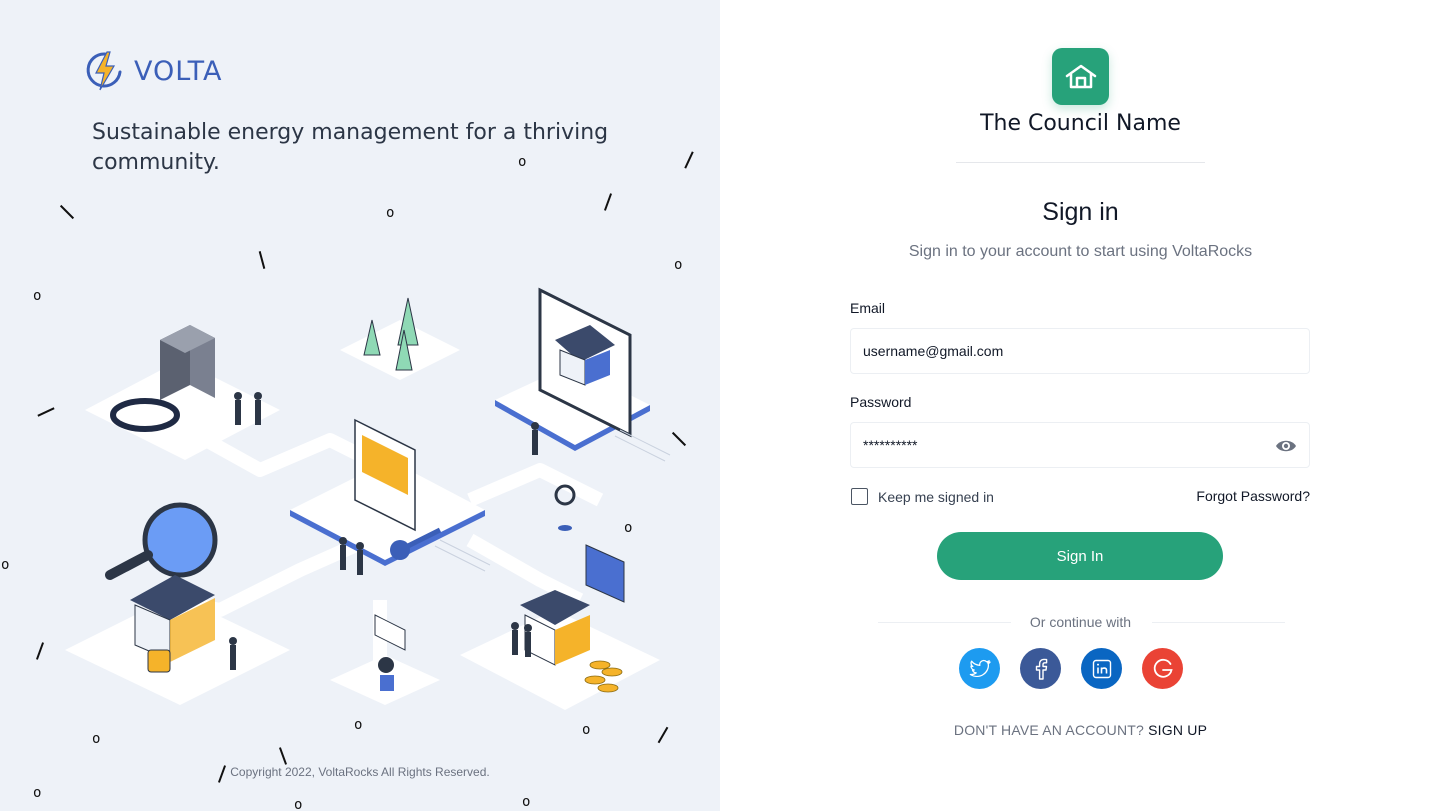 The image size is (1441, 811). What do you see at coordinates (1253, 496) in the screenshot?
I see `forgot-password-link: Forgot Password?` at bounding box center [1253, 496].